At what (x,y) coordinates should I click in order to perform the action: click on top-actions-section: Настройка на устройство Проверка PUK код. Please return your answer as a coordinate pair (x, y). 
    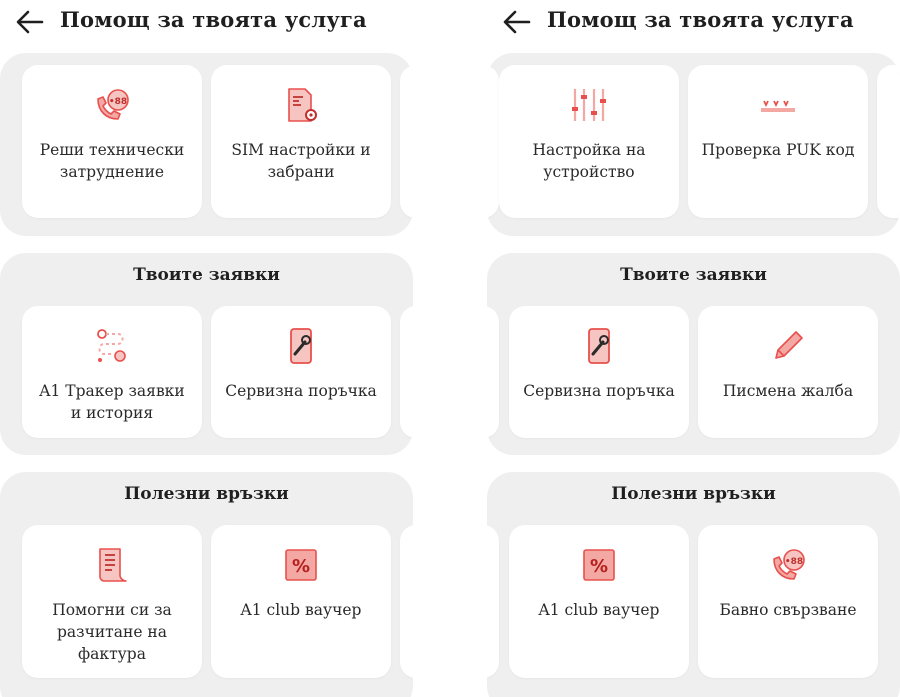
    Looking at the image, I should click on (693, 144).